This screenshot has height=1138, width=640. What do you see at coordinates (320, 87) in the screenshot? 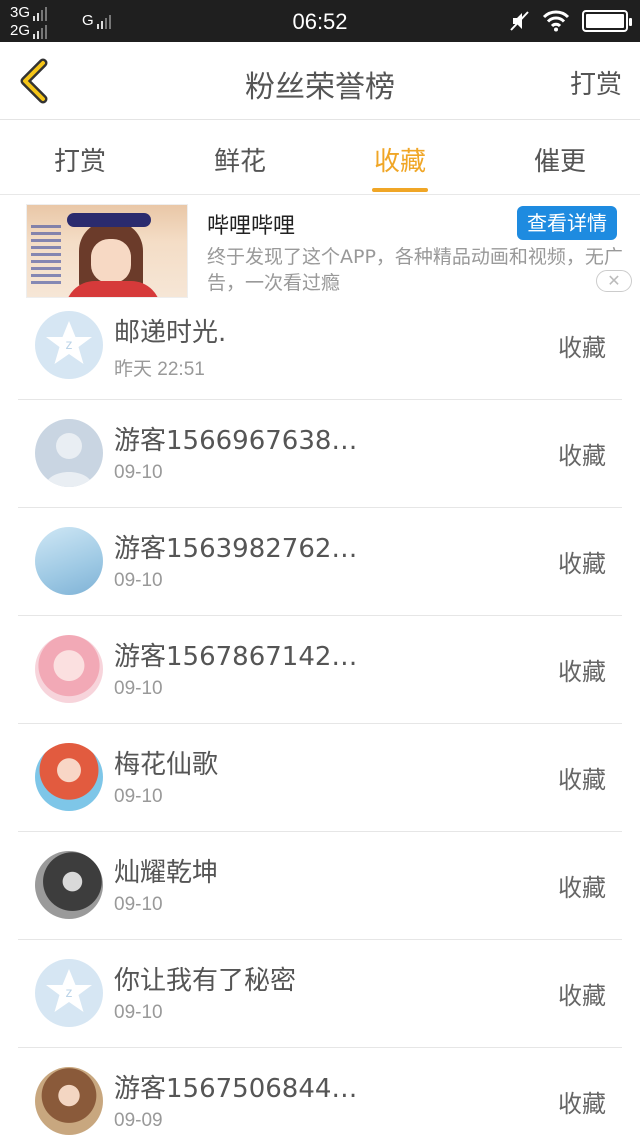
I see `page-title: 粉丝荣誉榜` at bounding box center [320, 87].